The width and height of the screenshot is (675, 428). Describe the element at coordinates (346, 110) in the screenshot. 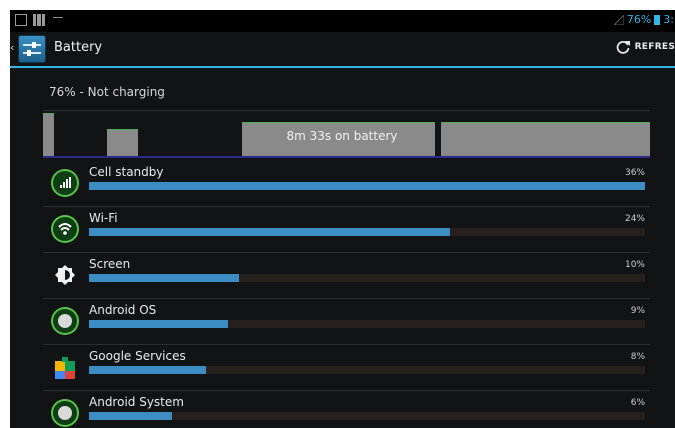

I see `divider` at that location.